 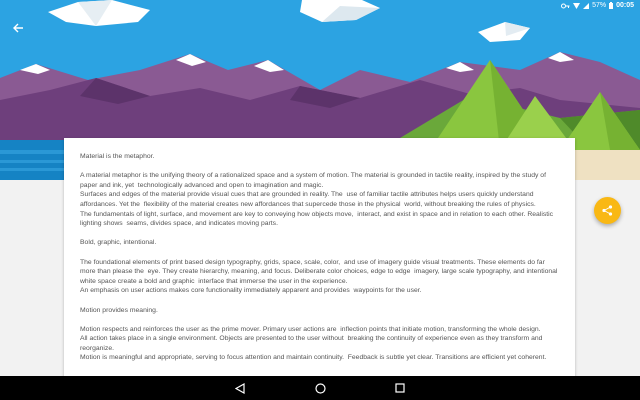 I want to click on battery-icon, so click(x=611, y=5).